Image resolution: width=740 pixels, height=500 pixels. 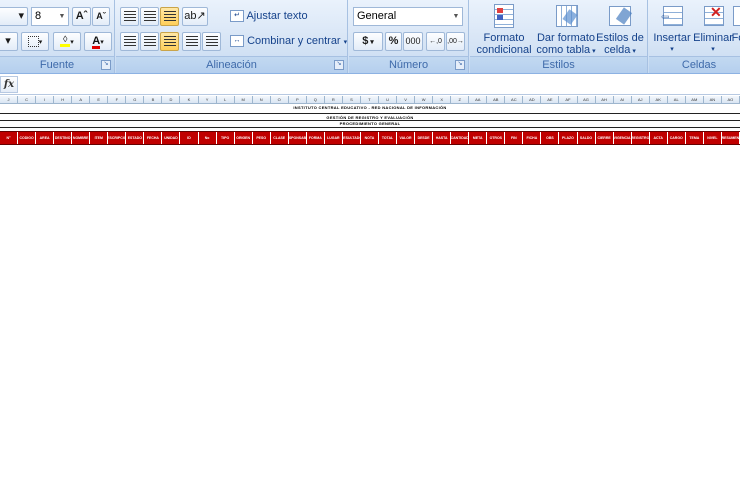 What do you see at coordinates (587, 138) in the screenshot?
I see `table-header-cell: SALDO` at bounding box center [587, 138].